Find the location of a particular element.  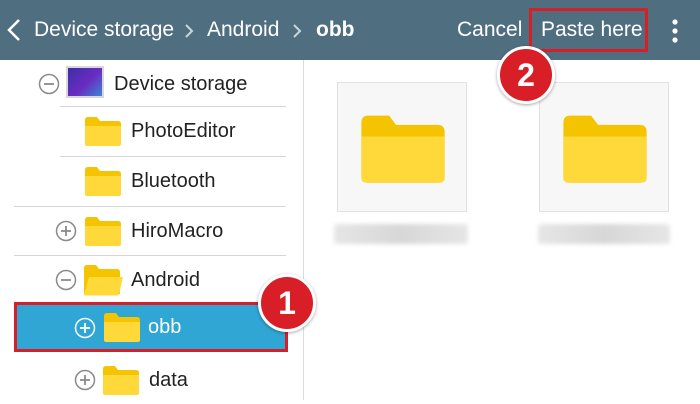

tree-item-photoeditor: PhotoEditor is located at coordinates (151, 131).